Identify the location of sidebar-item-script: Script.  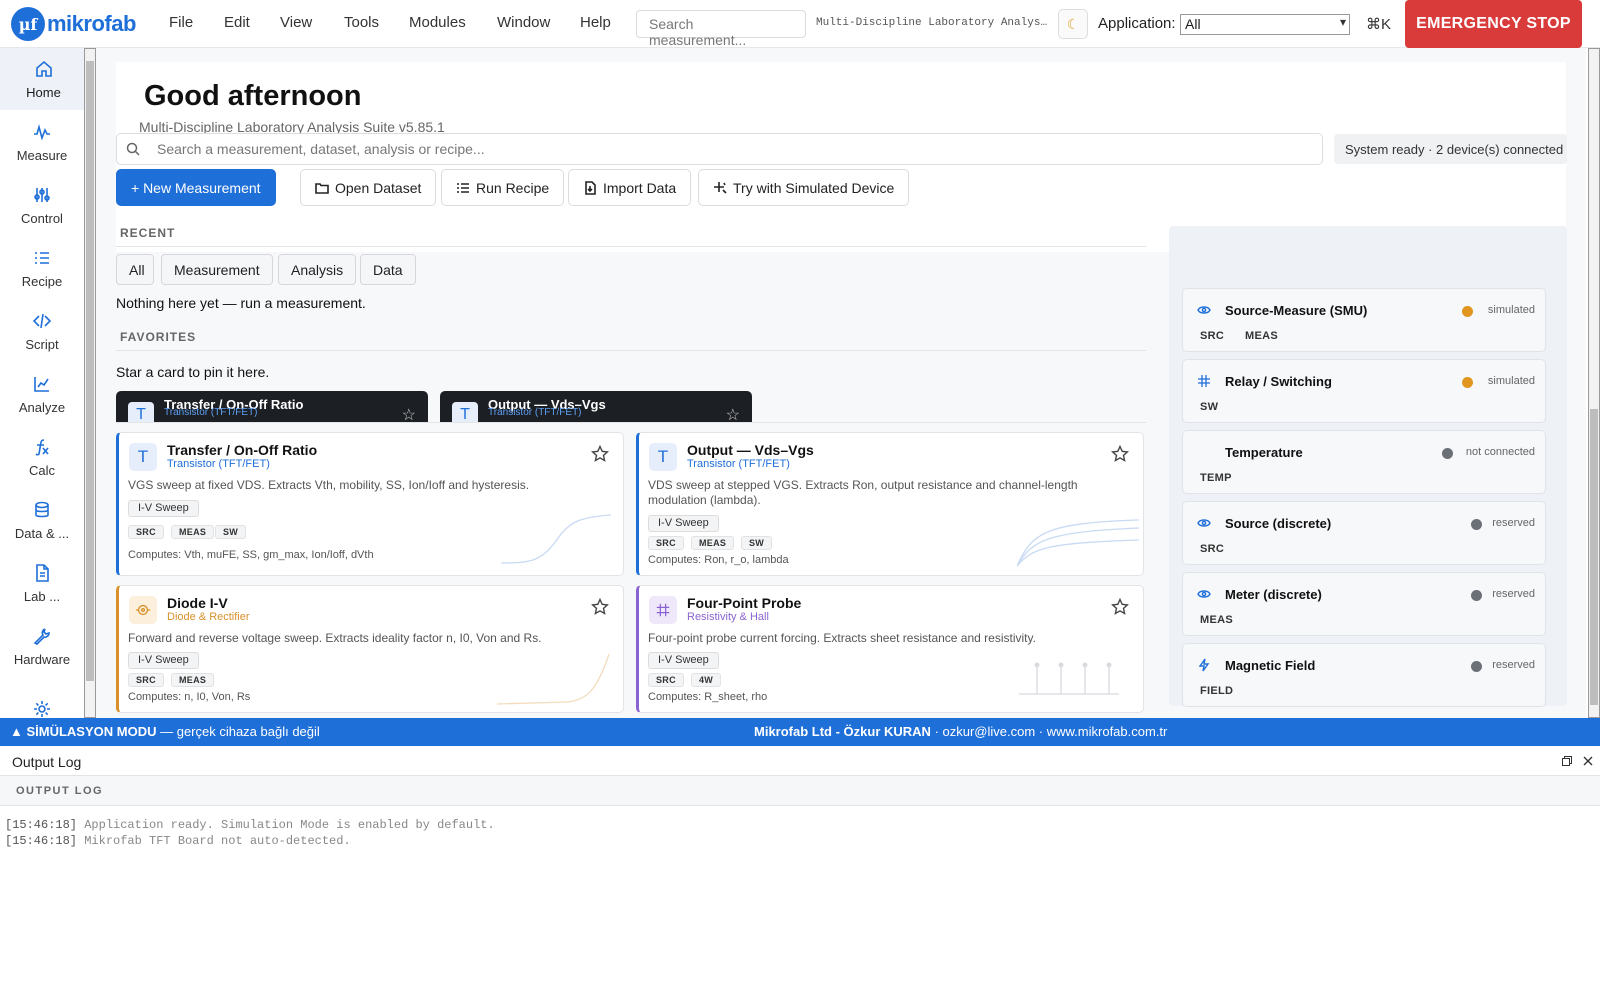
(42, 331).